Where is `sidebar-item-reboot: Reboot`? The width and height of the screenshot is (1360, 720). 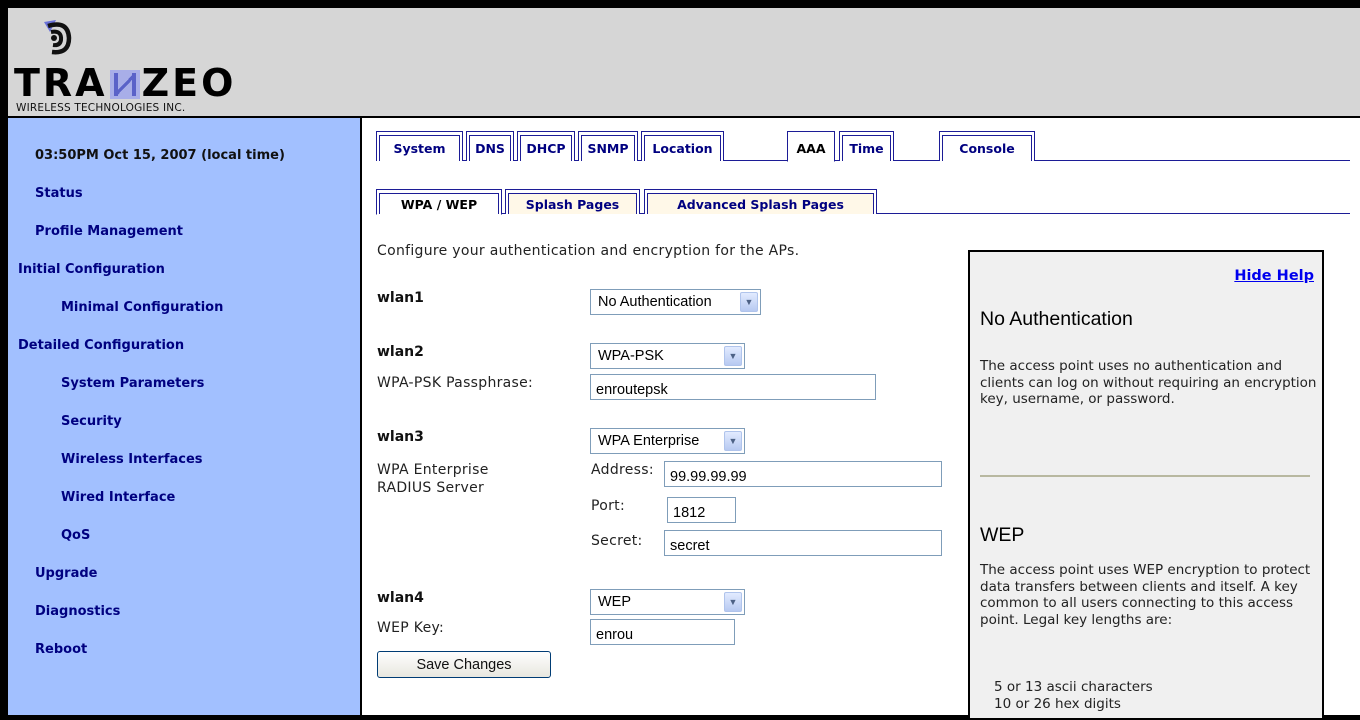 sidebar-item-reboot: Reboot is located at coordinates (61, 649).